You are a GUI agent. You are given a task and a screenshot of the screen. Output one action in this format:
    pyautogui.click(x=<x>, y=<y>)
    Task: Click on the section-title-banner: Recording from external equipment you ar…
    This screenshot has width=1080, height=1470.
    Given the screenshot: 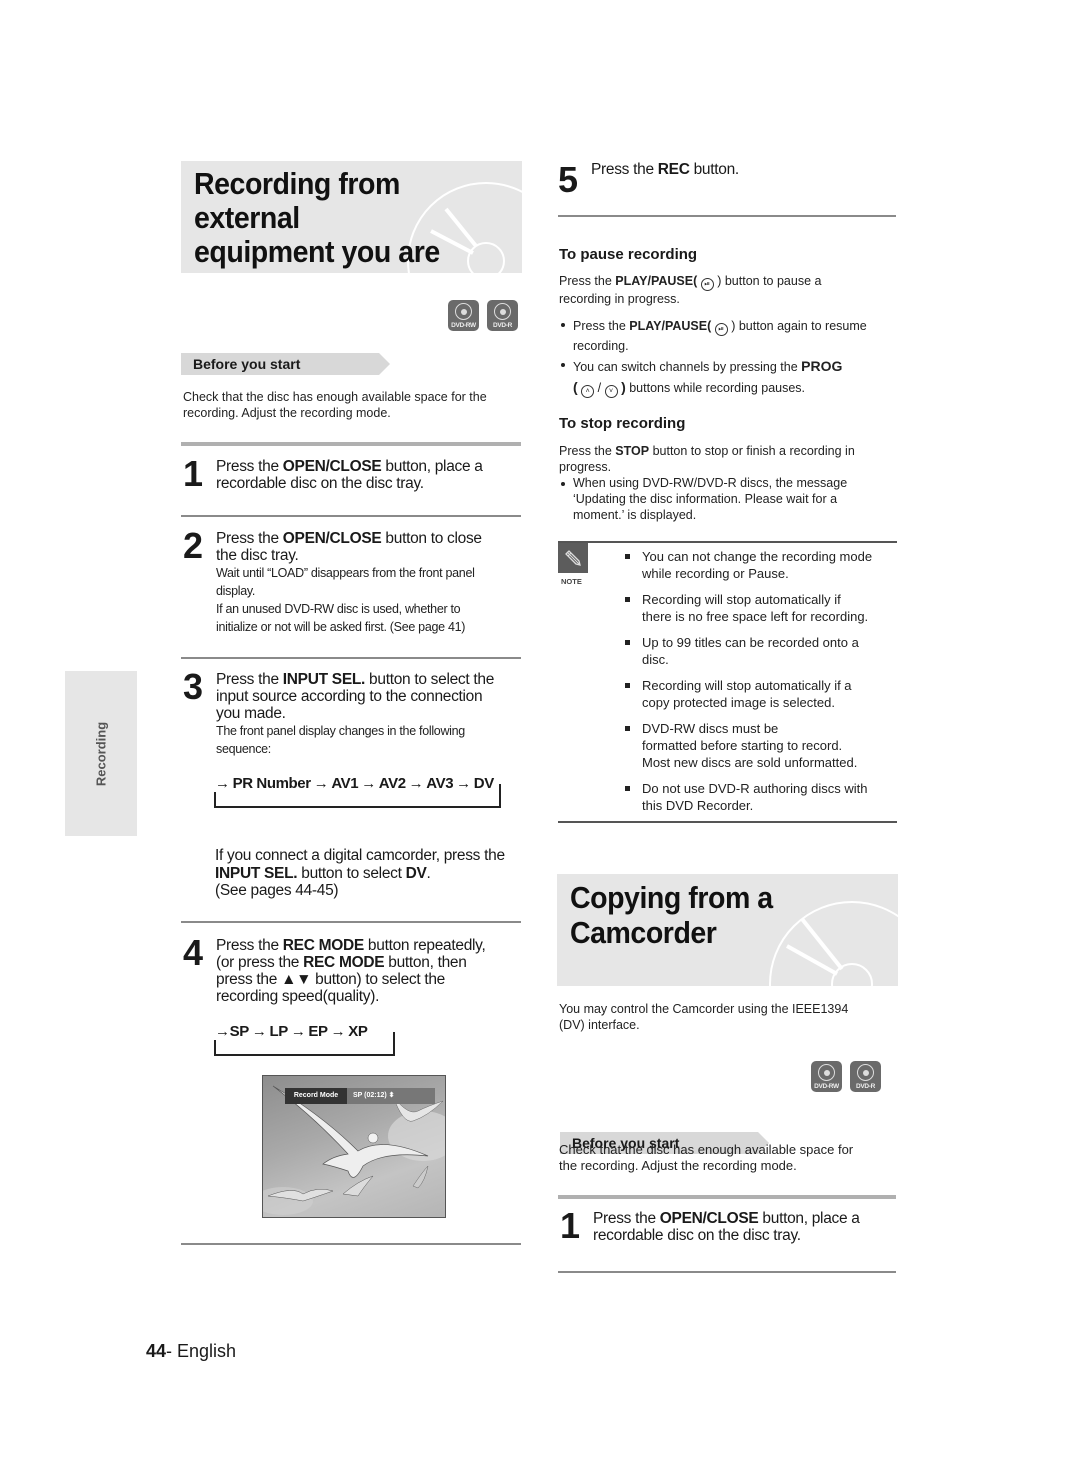 What is the action you would take?
    pyautogui.click(x=351, y=217)
    